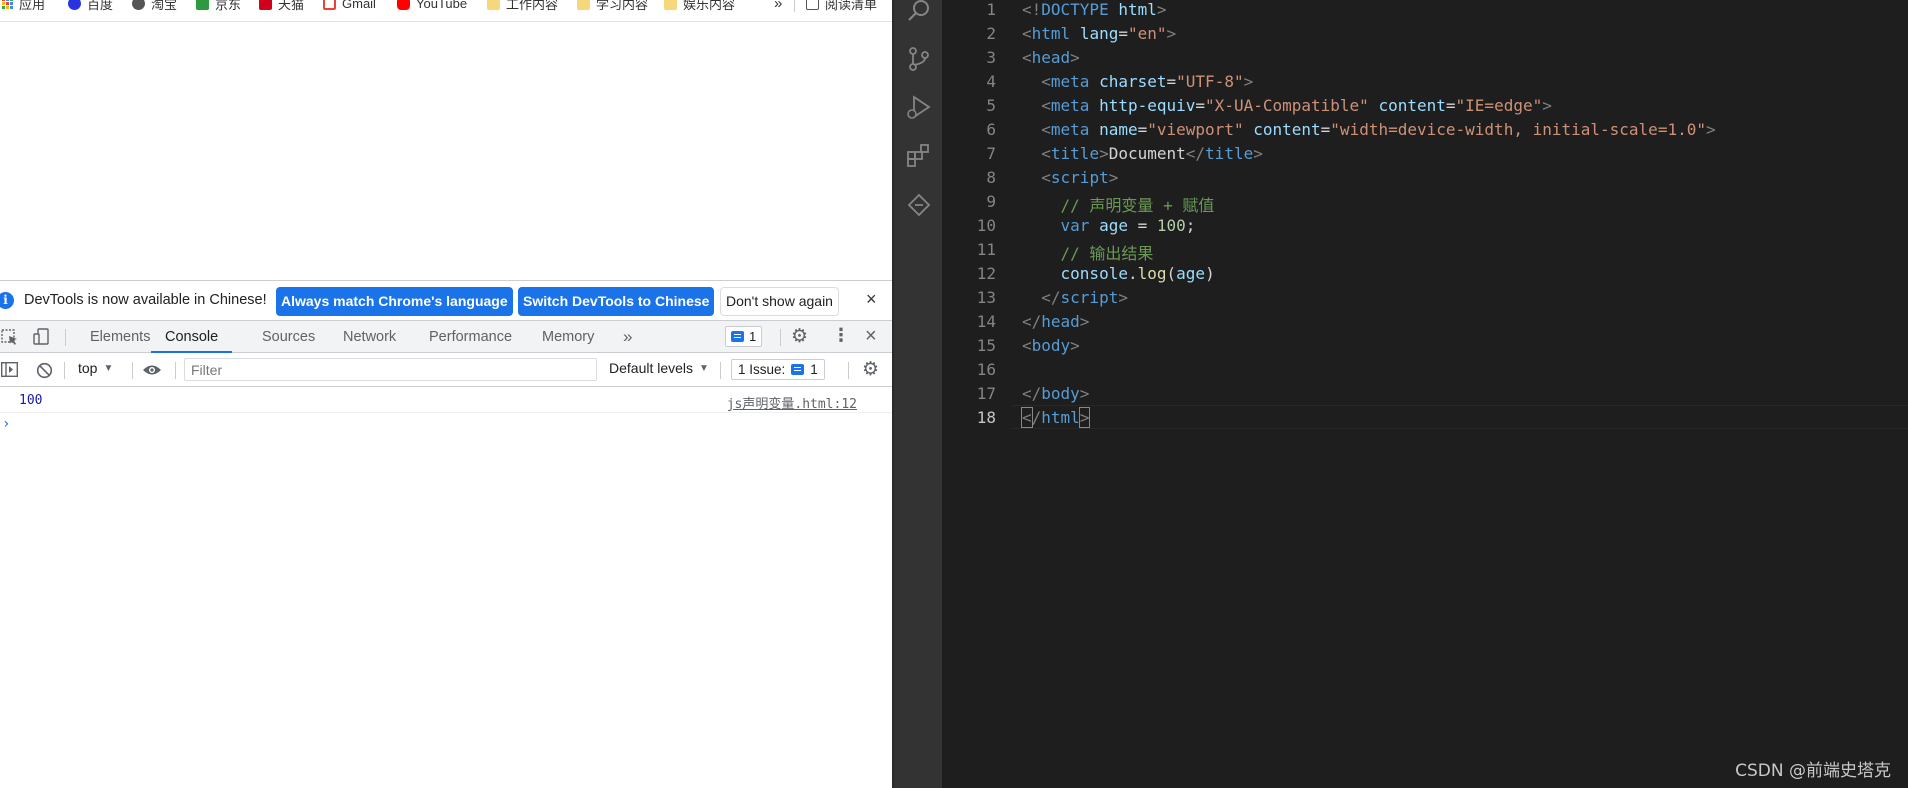  What do you see at coordinates (228, 6) in the screenshot?
I see `bookmark-label: 京东` at bounding box center [228, 6].